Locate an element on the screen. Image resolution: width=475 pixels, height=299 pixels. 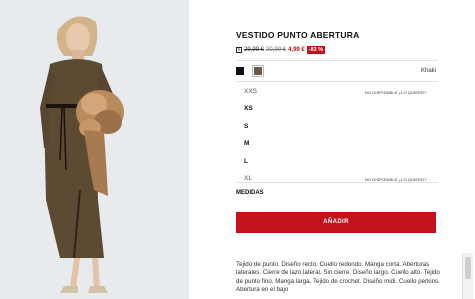
size-option-xl: XL NO DISPONIBLE ¿LO QUIERO? is located at coordinates (337, 176).